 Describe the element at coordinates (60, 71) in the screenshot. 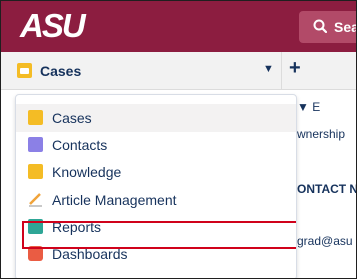

I see `current-app-label: Cases` at that location.